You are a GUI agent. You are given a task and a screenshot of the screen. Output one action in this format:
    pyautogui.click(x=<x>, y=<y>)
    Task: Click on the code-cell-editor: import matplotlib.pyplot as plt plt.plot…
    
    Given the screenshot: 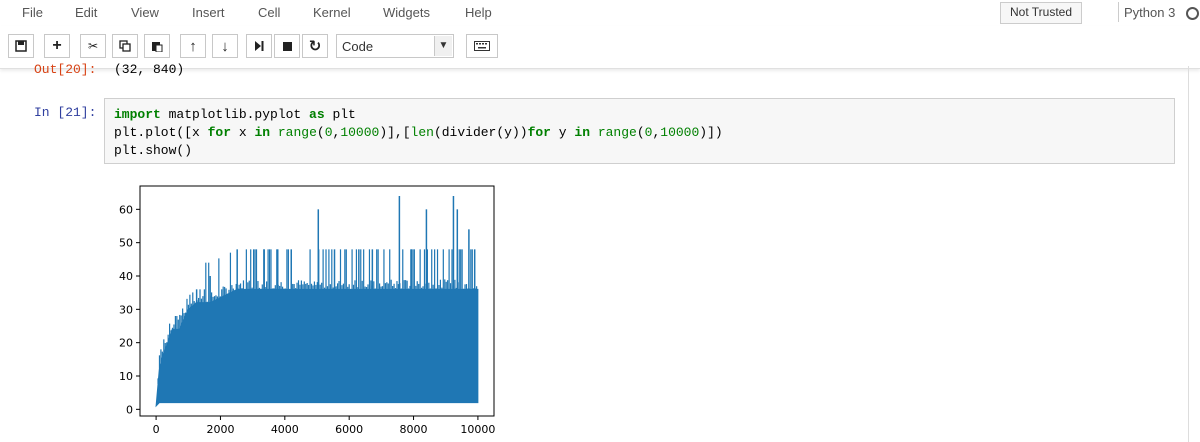 What is the action you would take?
    pyautogui.click(x=639, y=131)
    